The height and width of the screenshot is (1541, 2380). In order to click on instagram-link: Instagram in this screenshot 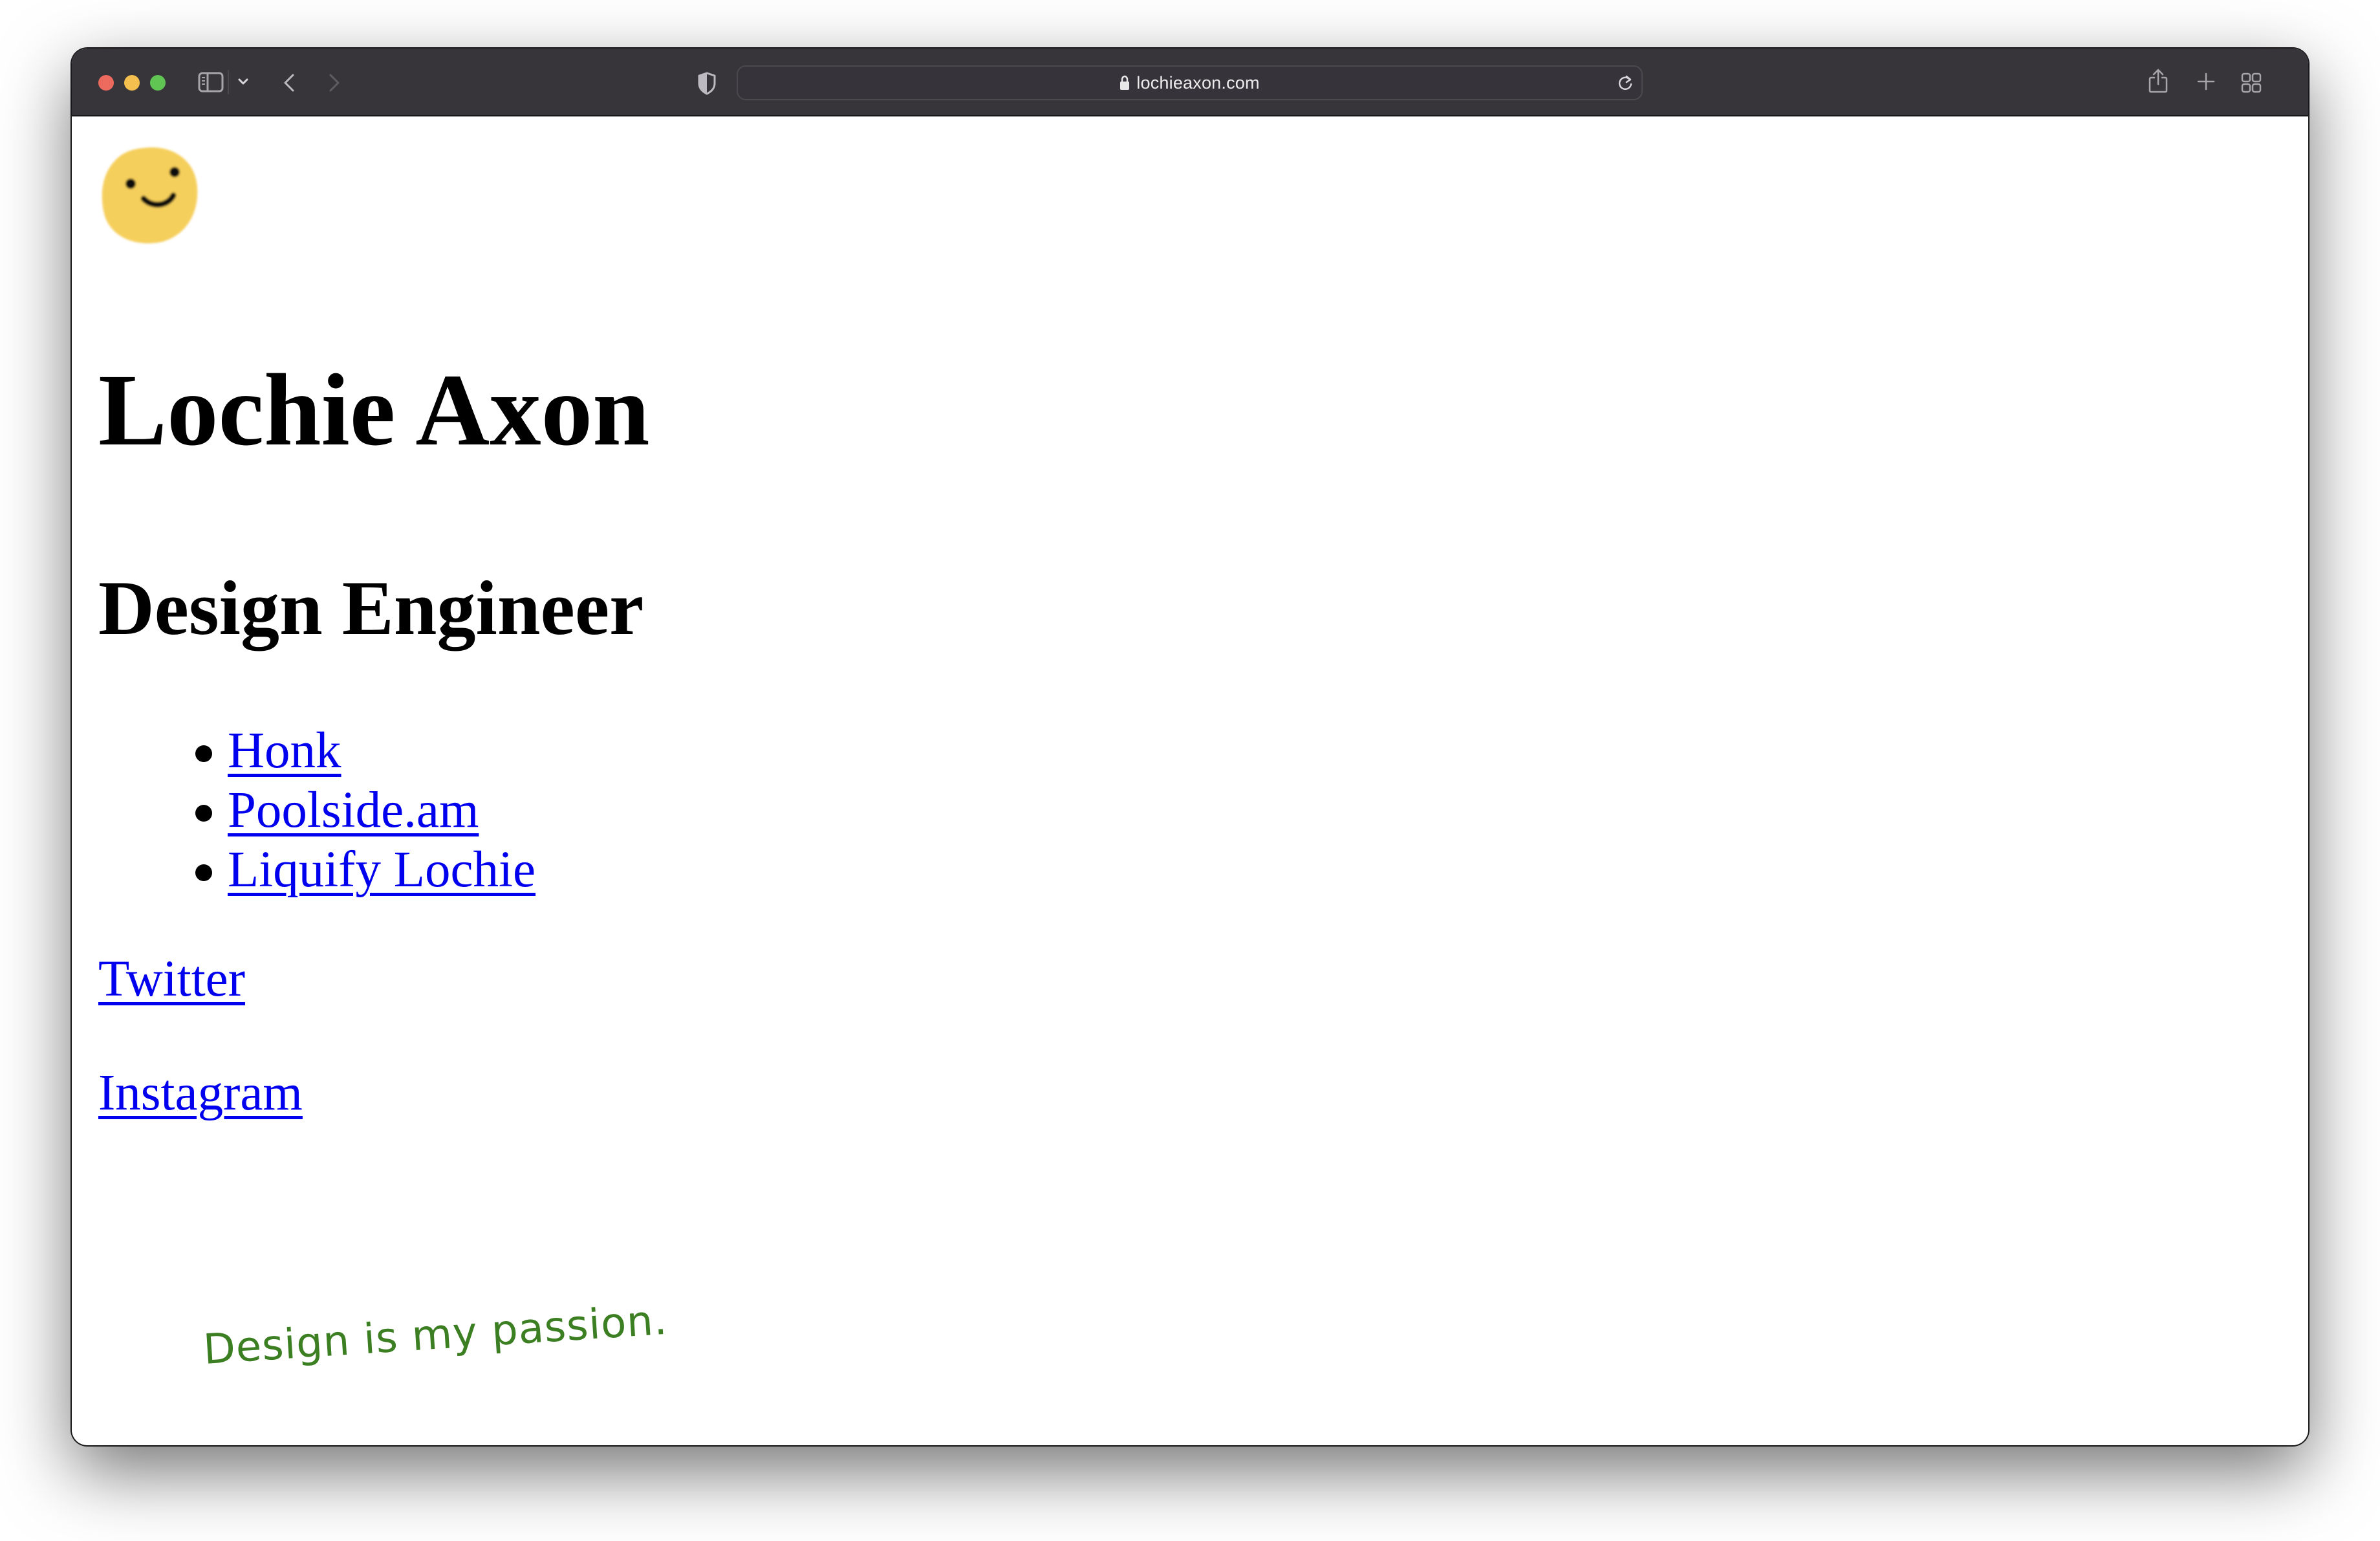, I will do `click(200, 1093)`.